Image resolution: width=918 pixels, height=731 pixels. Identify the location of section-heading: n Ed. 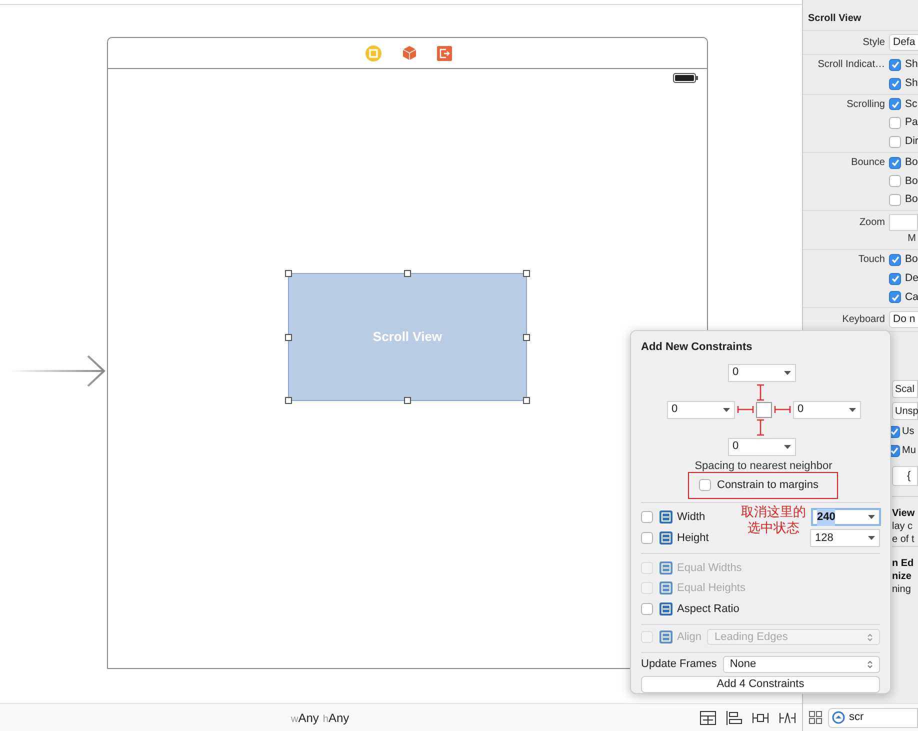
(905, 558).